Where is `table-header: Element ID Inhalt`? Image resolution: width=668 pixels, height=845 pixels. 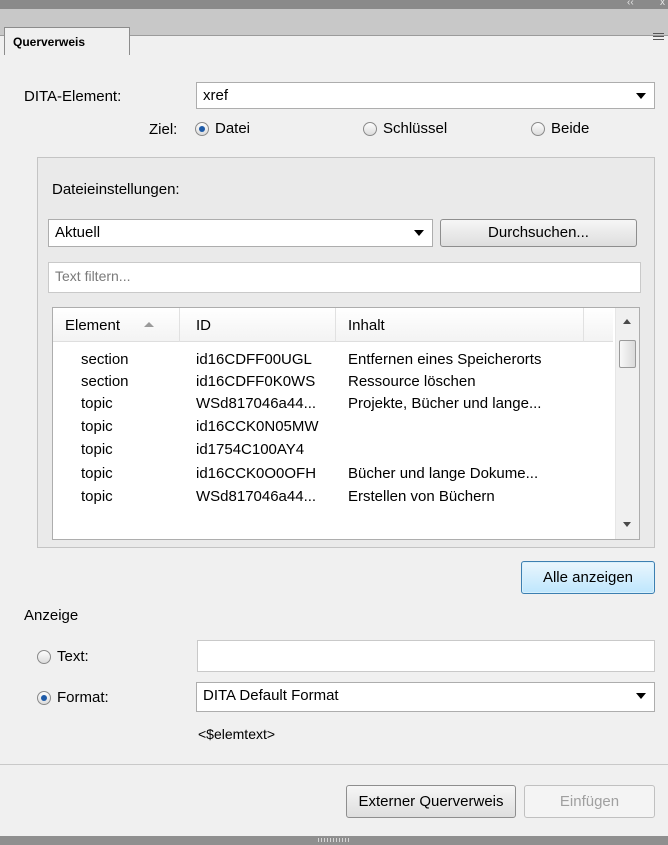
table-header: Element ID Inhalt is located at coordinates (333, 325).